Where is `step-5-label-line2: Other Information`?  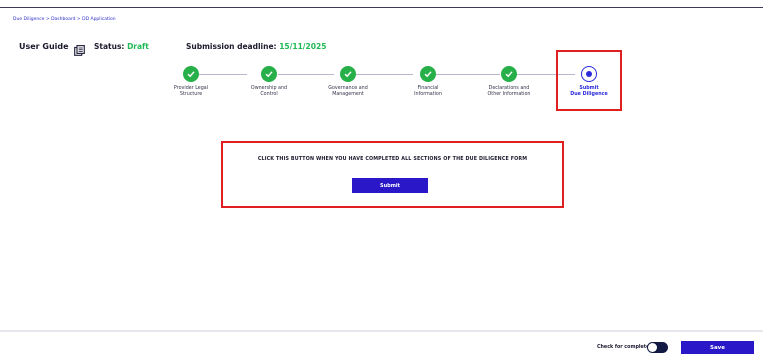
step-5-label-line2: Other Information is located at coordinates (509, 94).